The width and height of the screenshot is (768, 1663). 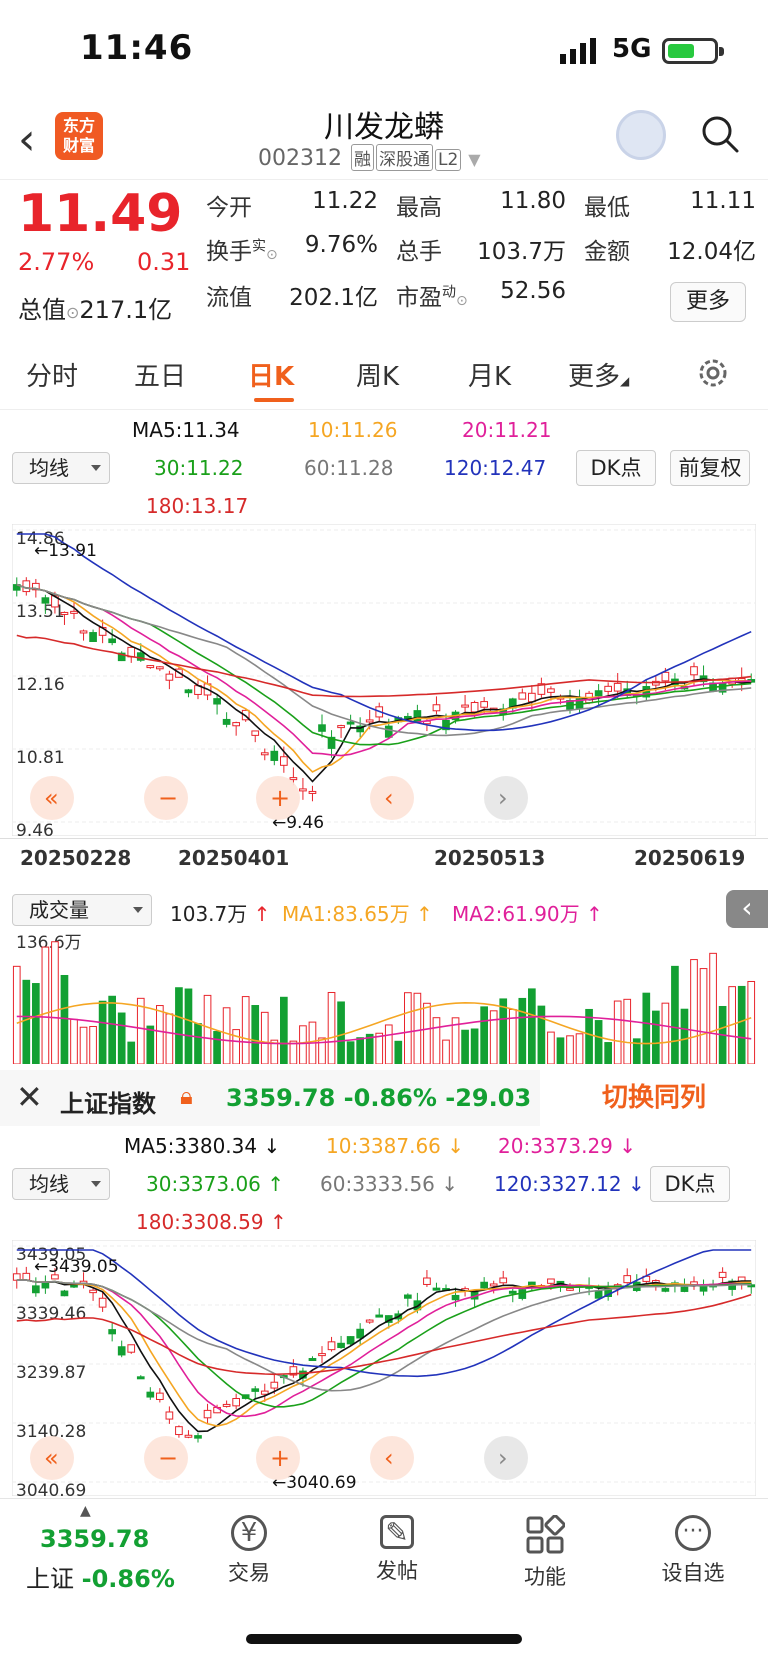 What do you see at coordinates (713, 373) in the screenshot?
I see `settings-icon` at bounding box center [713, 373].